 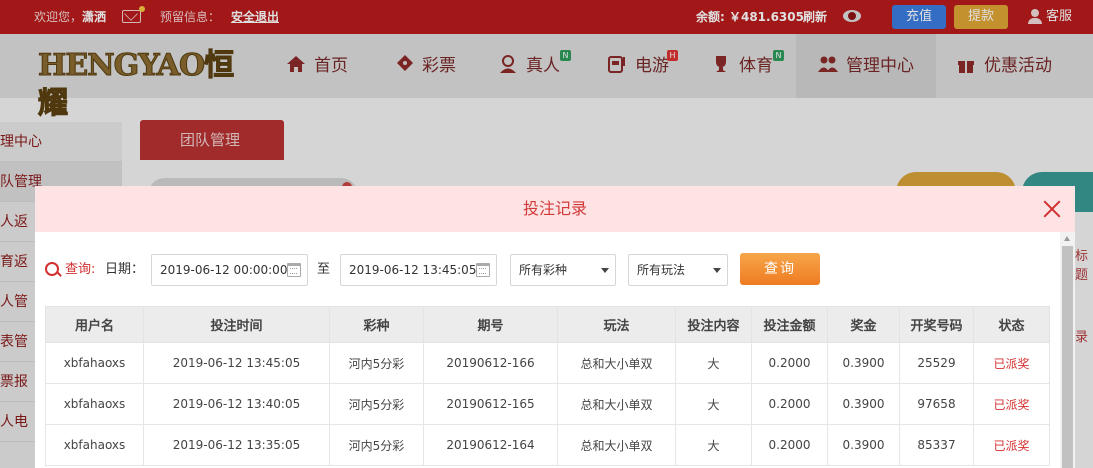 I want to click on to-label: 至, so click(x=324, y=269).